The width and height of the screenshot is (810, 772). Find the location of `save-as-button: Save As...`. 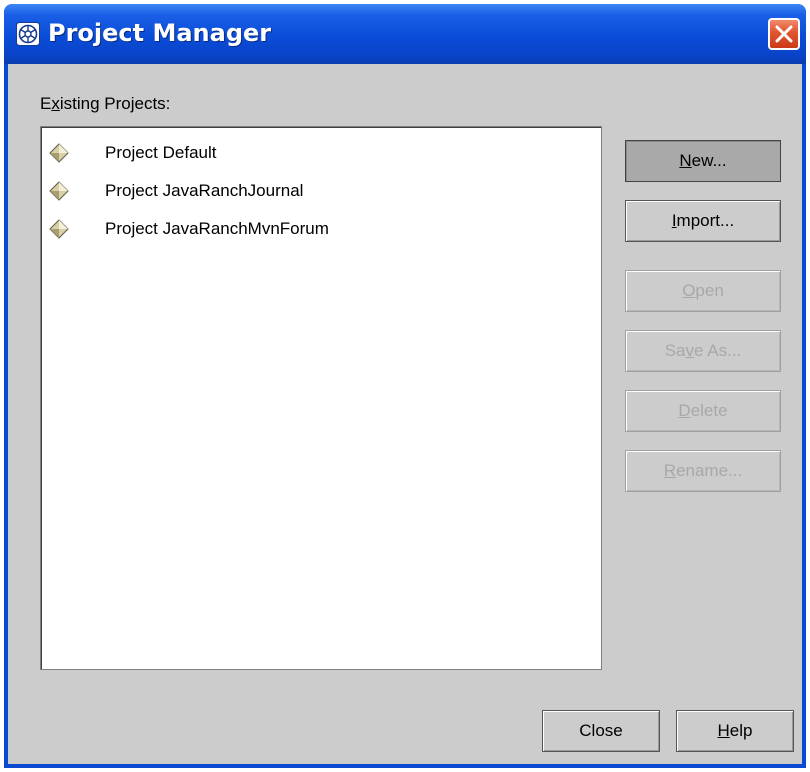

save-as-button: Save As... is located at coordinates (703, 351).